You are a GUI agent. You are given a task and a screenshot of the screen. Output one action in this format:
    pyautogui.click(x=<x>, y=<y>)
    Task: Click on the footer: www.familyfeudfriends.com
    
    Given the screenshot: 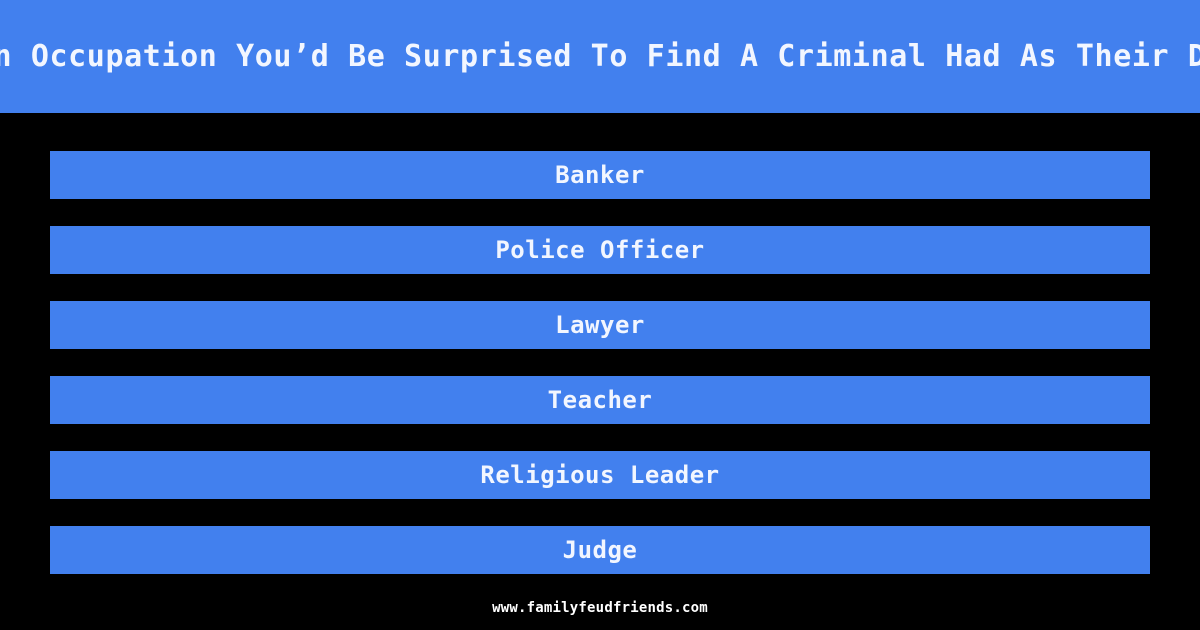 What is the action you would take?
    pyautogui.click(x=600, y=607)
    